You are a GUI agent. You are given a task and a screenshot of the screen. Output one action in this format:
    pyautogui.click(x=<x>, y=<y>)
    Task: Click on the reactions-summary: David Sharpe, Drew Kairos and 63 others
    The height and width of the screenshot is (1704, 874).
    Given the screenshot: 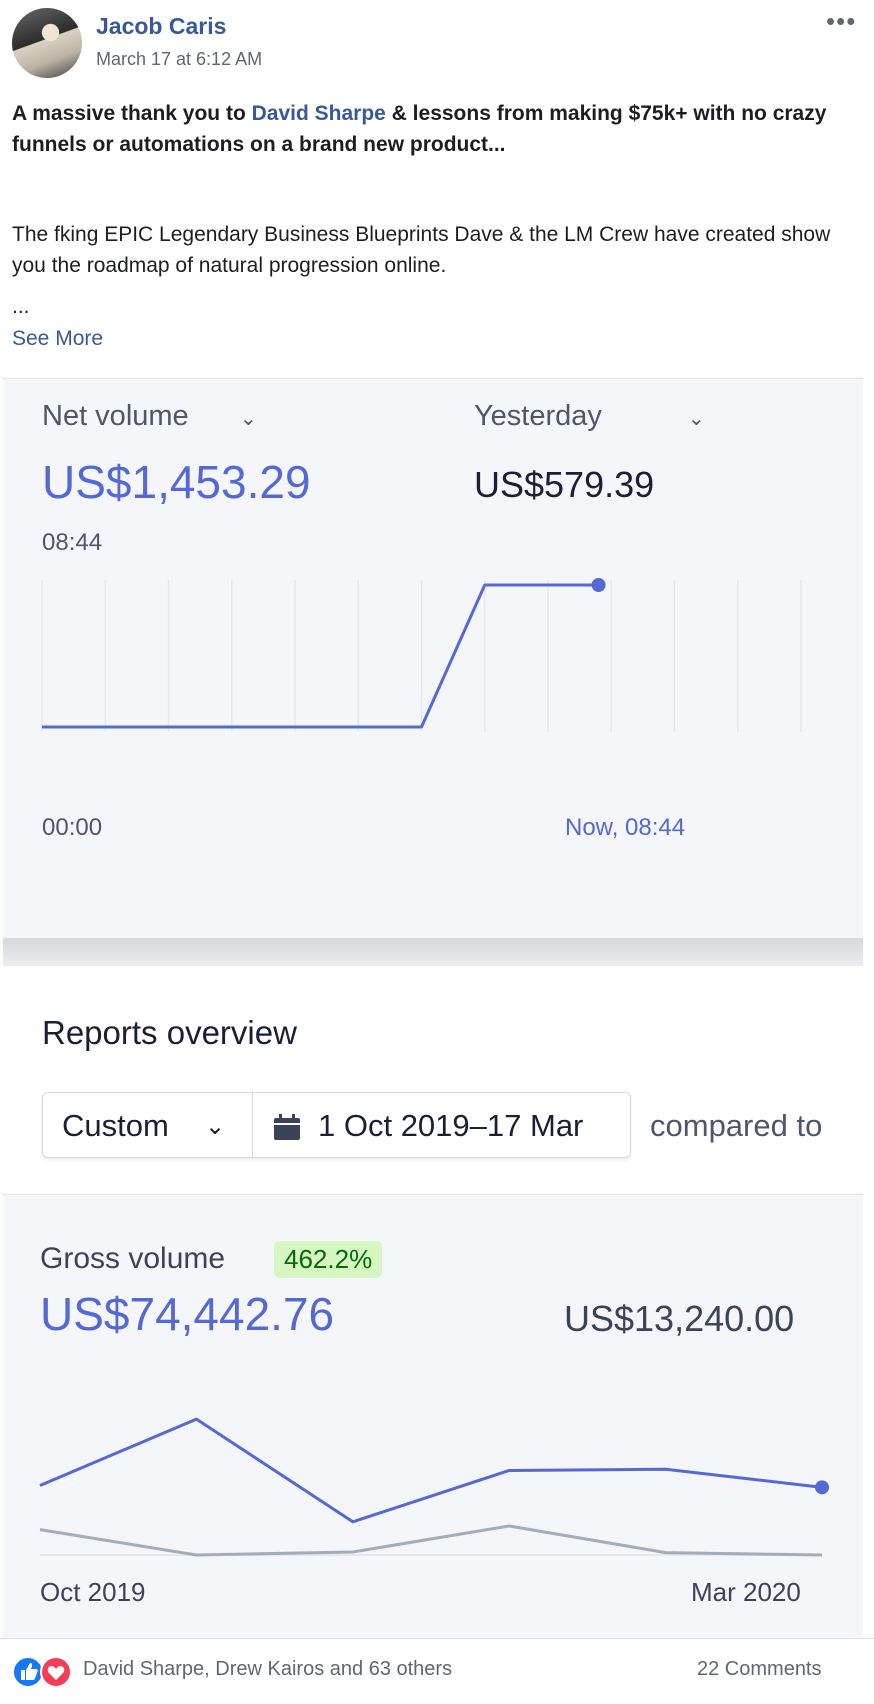 What is the action you would take?
    pyautogui.click(x=267, y=1669)
    